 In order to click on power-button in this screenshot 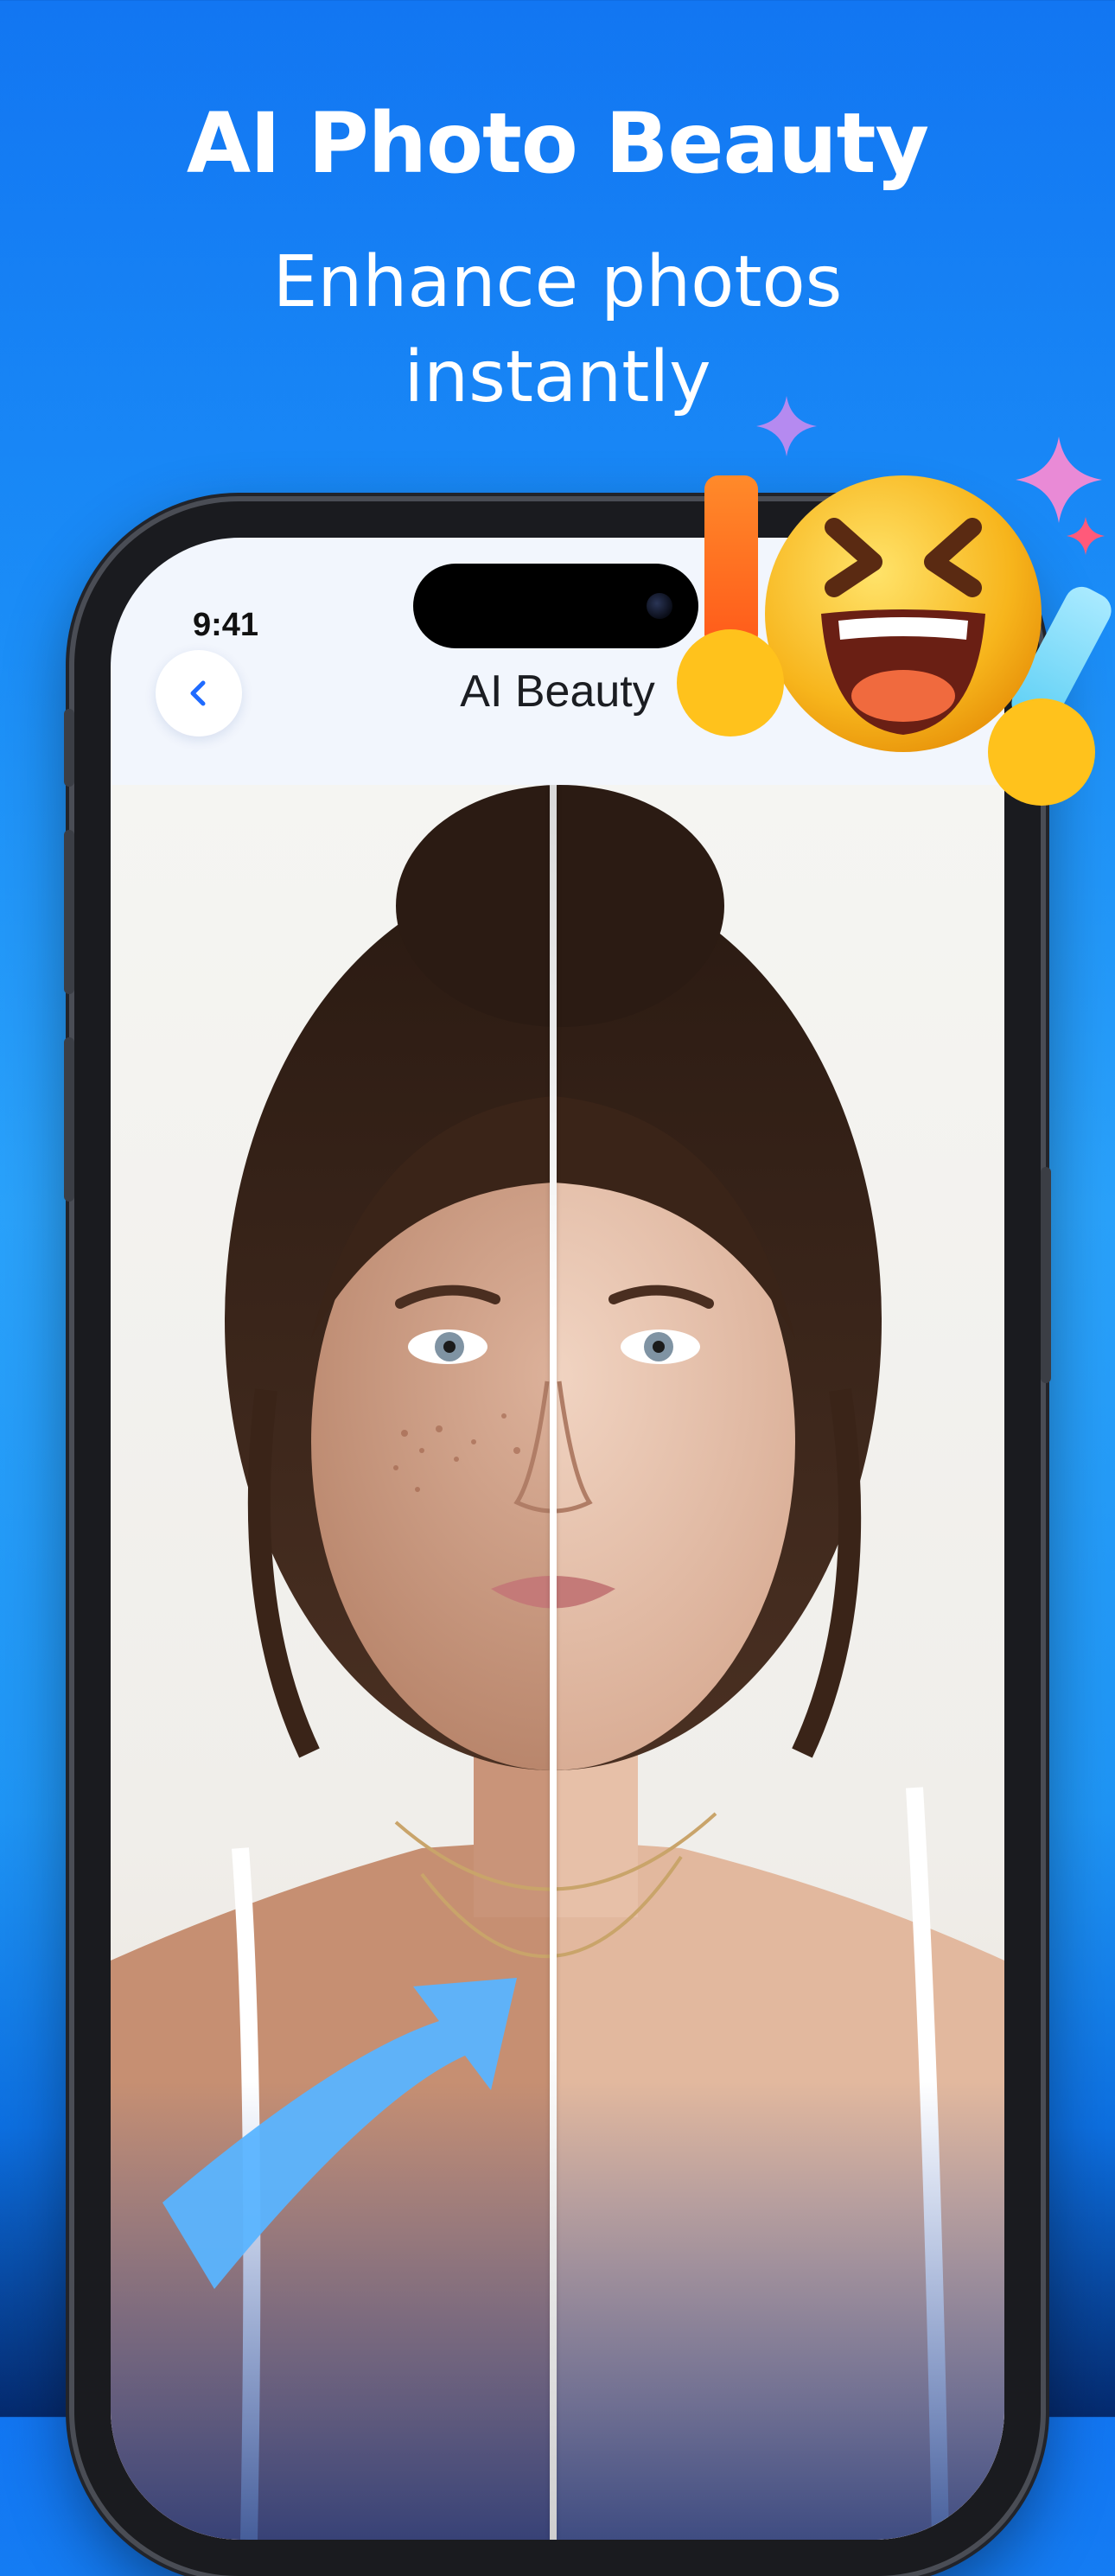, I will do `click(1046, 1275)`.